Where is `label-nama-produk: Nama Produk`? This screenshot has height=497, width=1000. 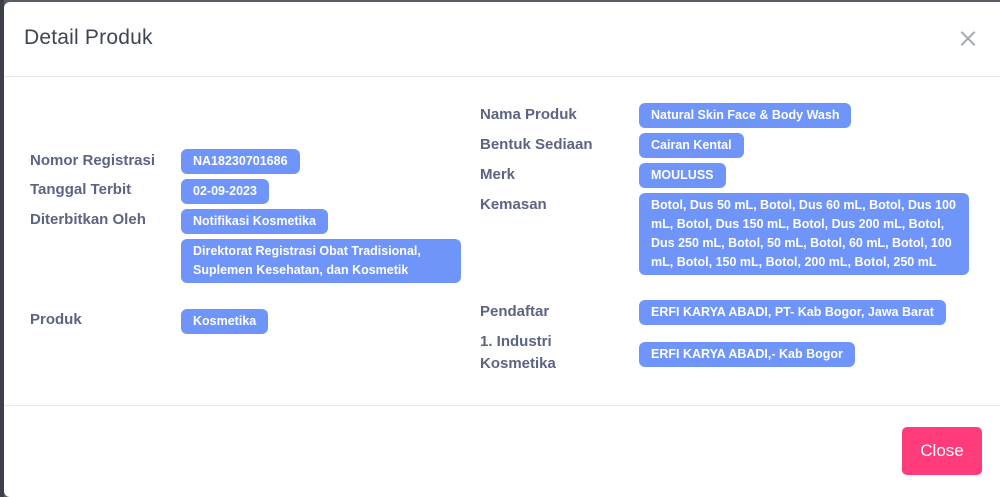
label-nama-produk: Nama Produk is located at coordinates (528, 114).